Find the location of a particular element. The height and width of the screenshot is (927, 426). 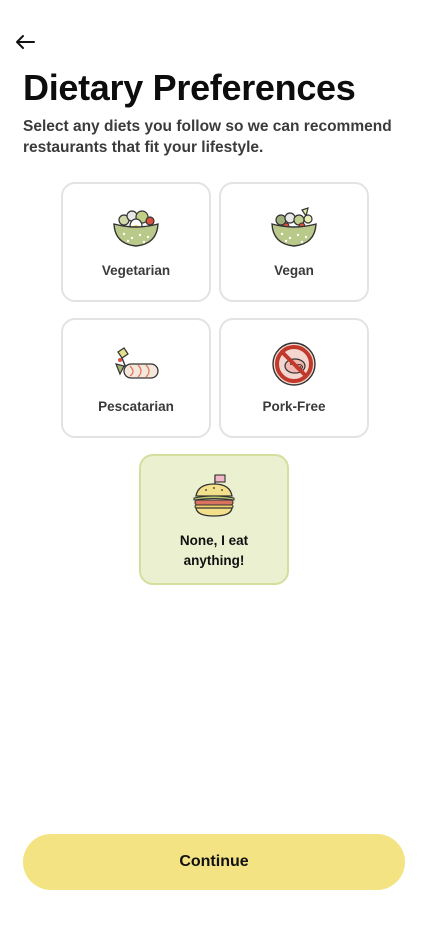

back-button is located at coordinates (25, 42).